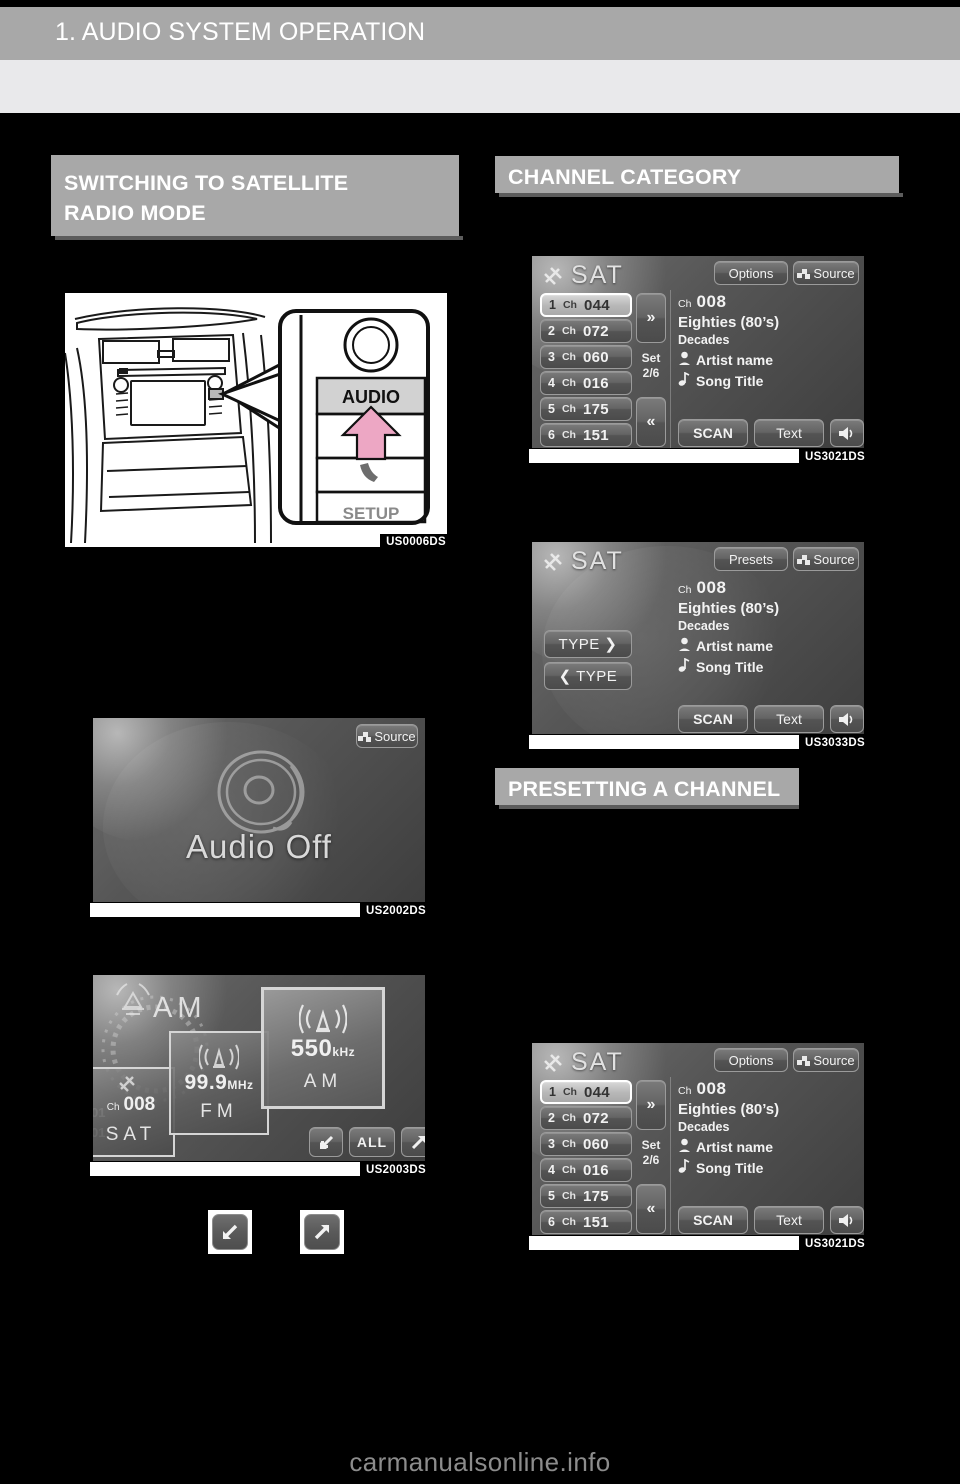 The width and height of the screenshot is (960, 1484). I want to click on fm-tile-frequency: 99.9MHz, so click(219, 1082).